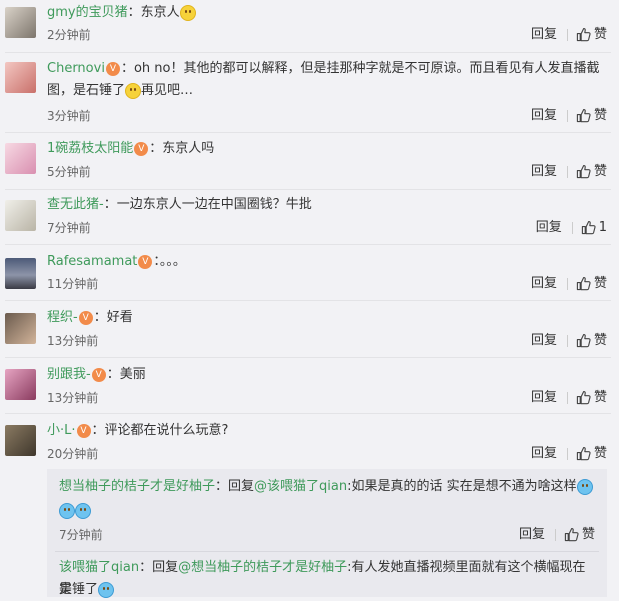 The width and height of the screenshot is (619, 601). What do you see at coordinates (62, 317) in the screenshot?
I see `username-link: 程织-` at bounding box center [62, 317].